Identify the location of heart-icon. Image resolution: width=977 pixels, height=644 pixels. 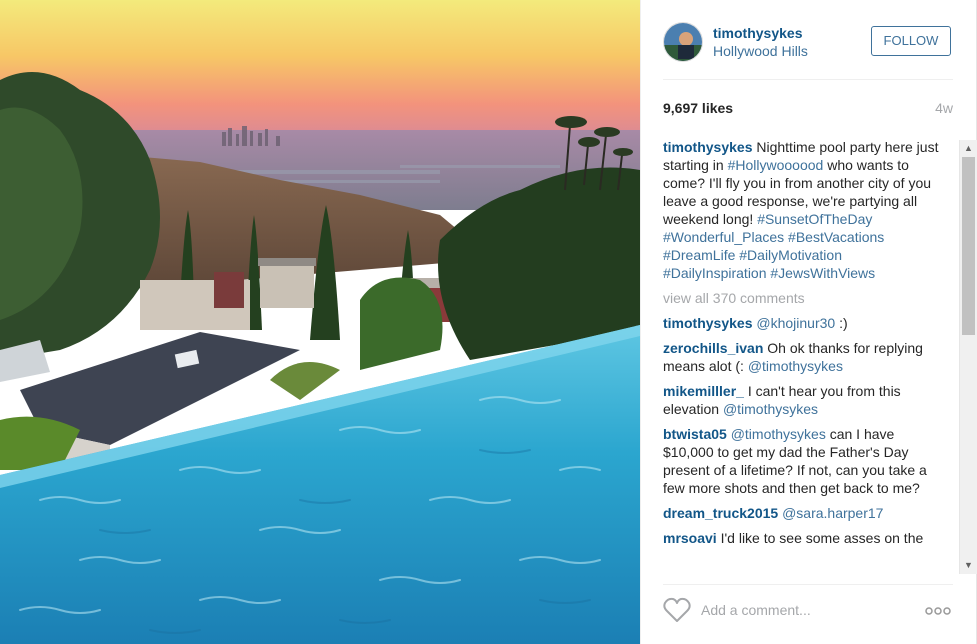
(677, 610).